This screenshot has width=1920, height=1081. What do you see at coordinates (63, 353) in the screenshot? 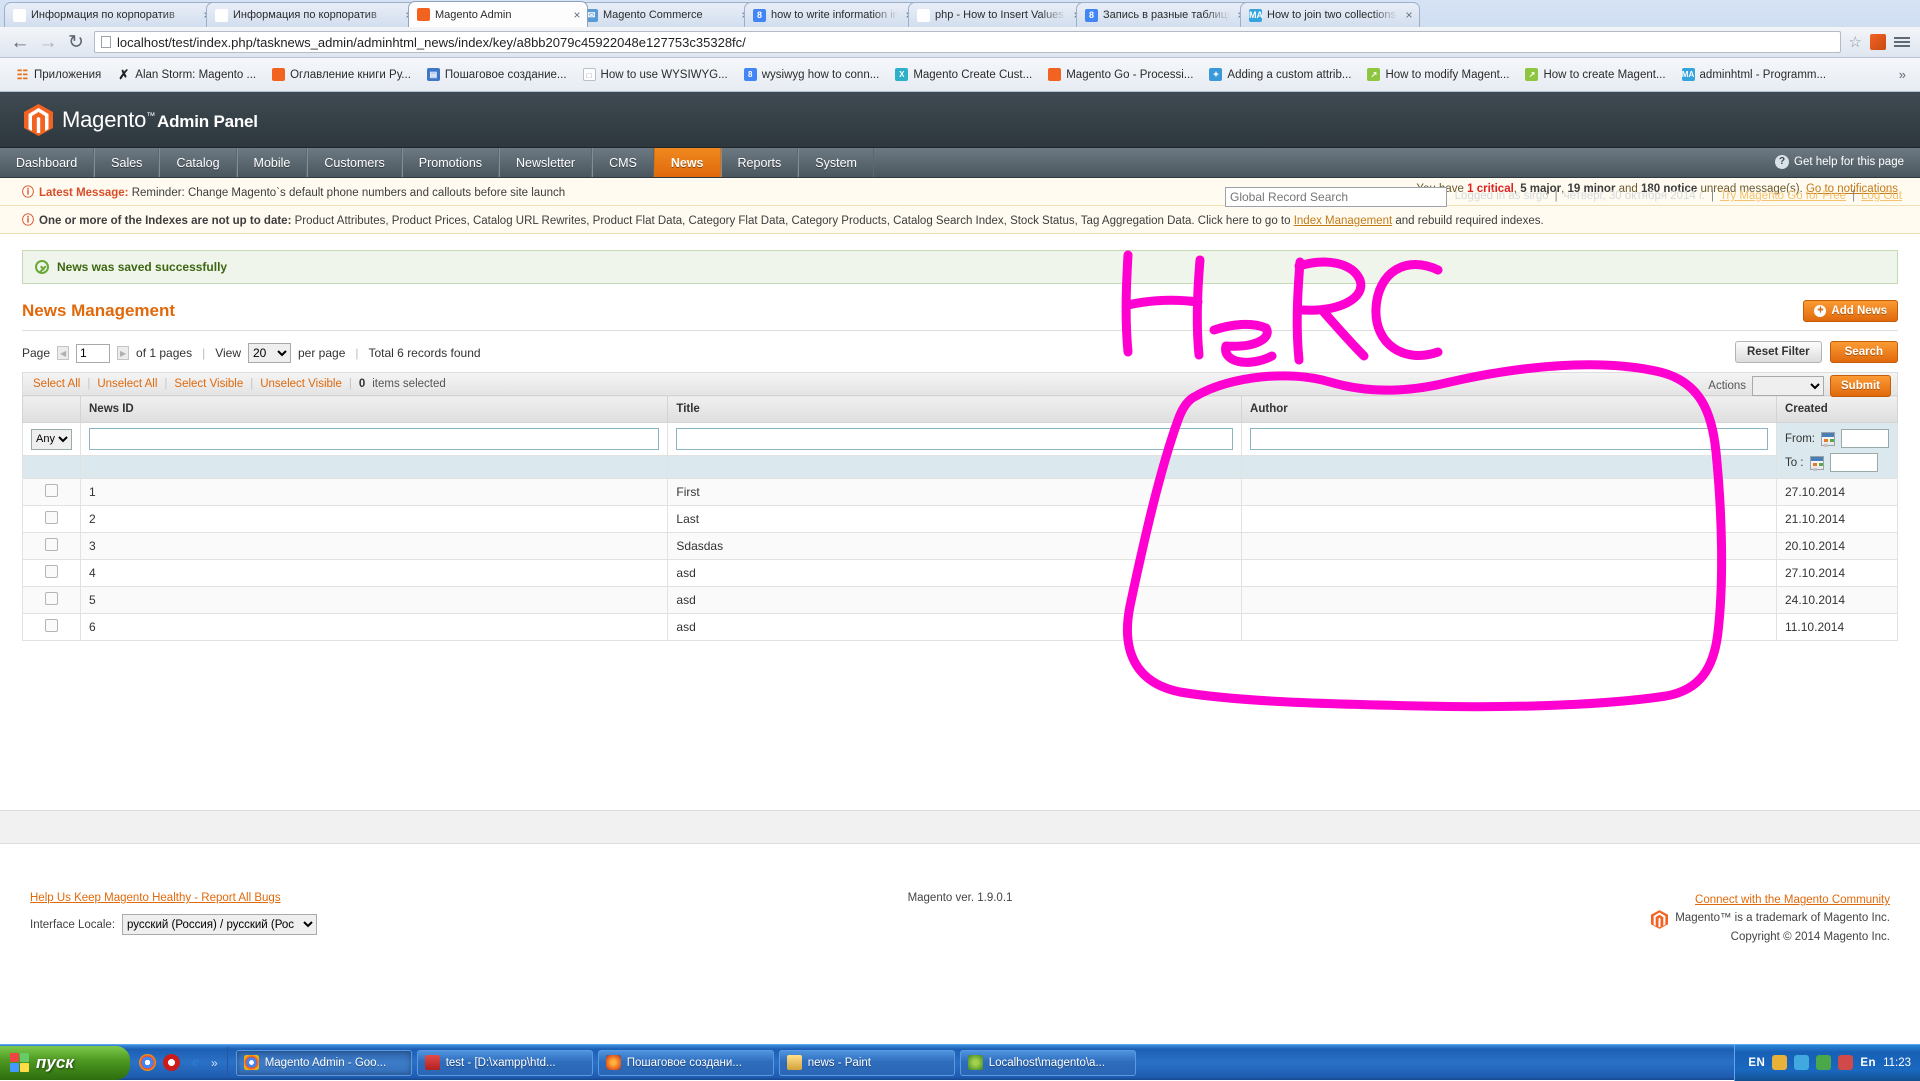
I see `prev-page-button: ◀` at bounding box center [63, 353].